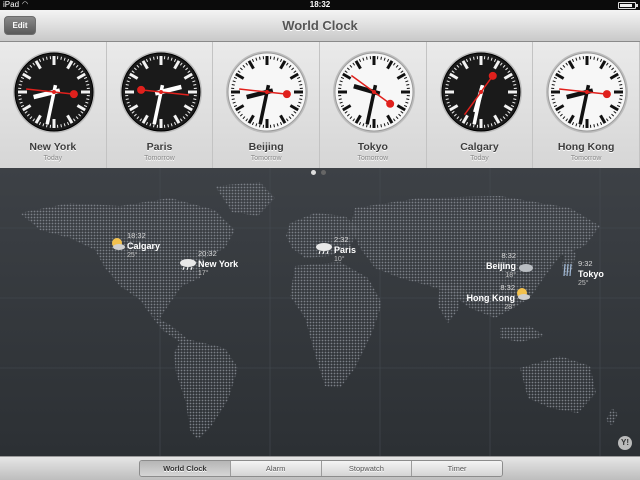 The image size is (640, 480). Describe the element at coordinates (585, 263) in the screenshot. I see `pin-time: 9:32` at that location.